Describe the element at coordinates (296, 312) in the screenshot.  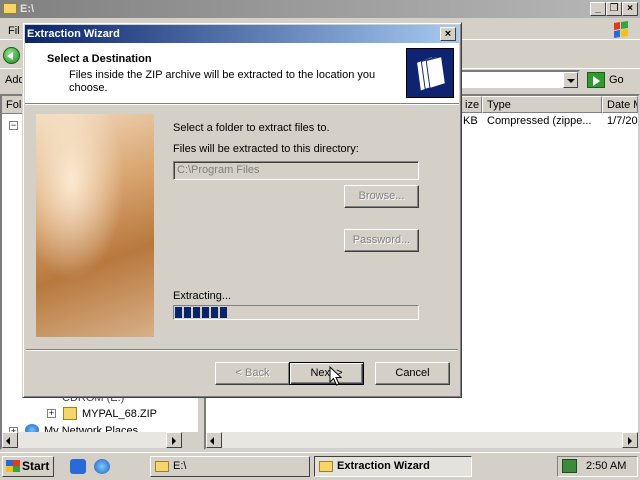
I see `extraction-progress-bar` at that location.